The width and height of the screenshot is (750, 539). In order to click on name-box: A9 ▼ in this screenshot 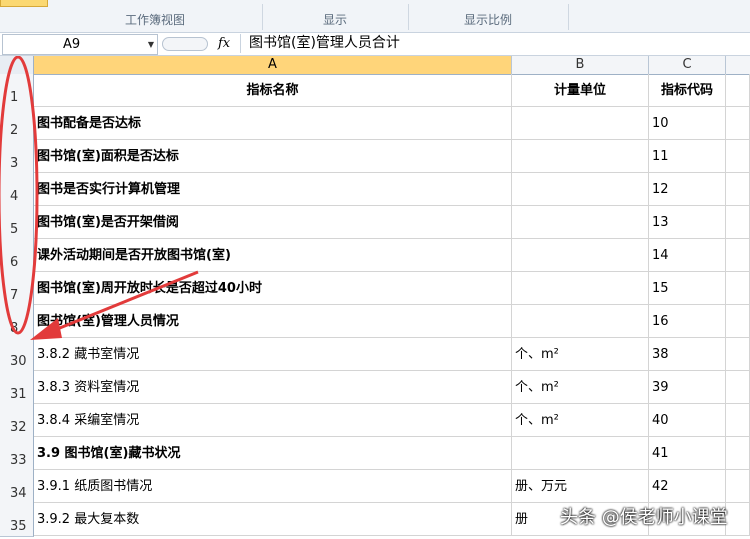, I will do `click(80, 44)`.